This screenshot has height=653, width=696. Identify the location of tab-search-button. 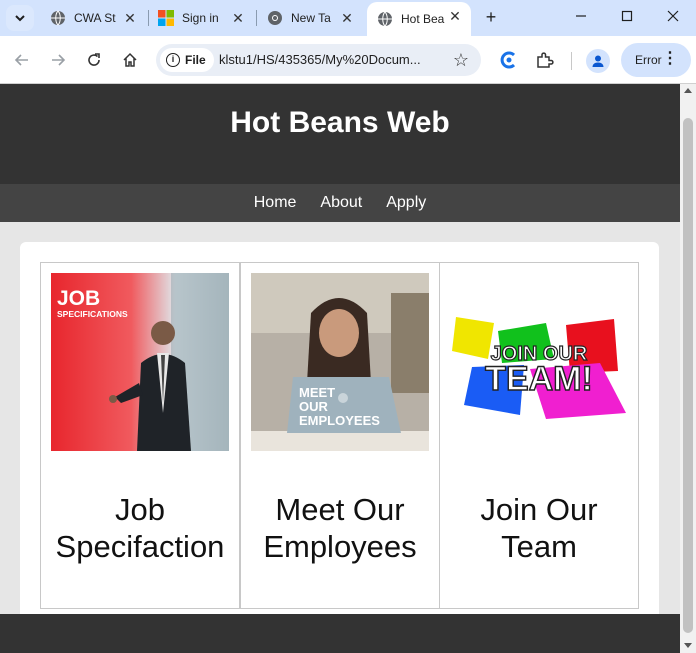
(20, 18).